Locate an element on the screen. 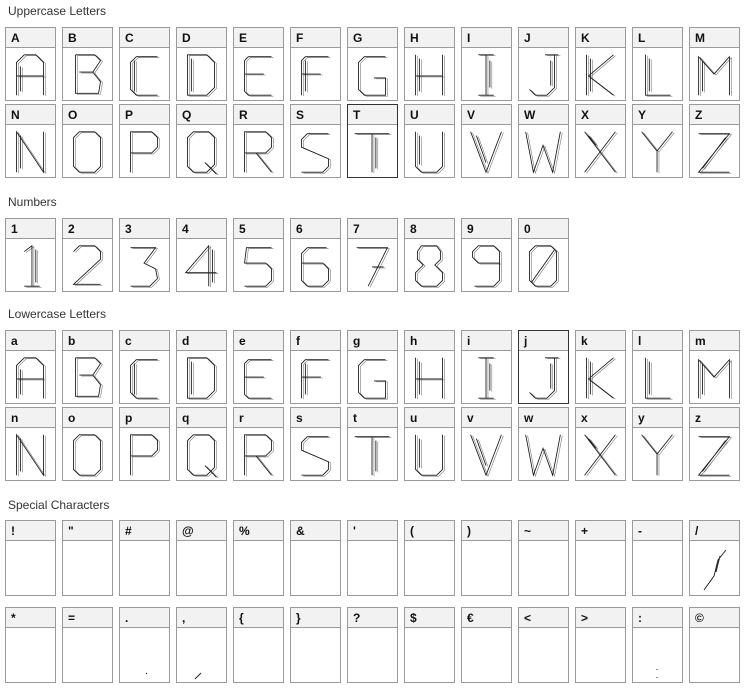 This screenshot has width=748, height=690. glyph-cell-uppercase: G is located at coordinates (372, 64).